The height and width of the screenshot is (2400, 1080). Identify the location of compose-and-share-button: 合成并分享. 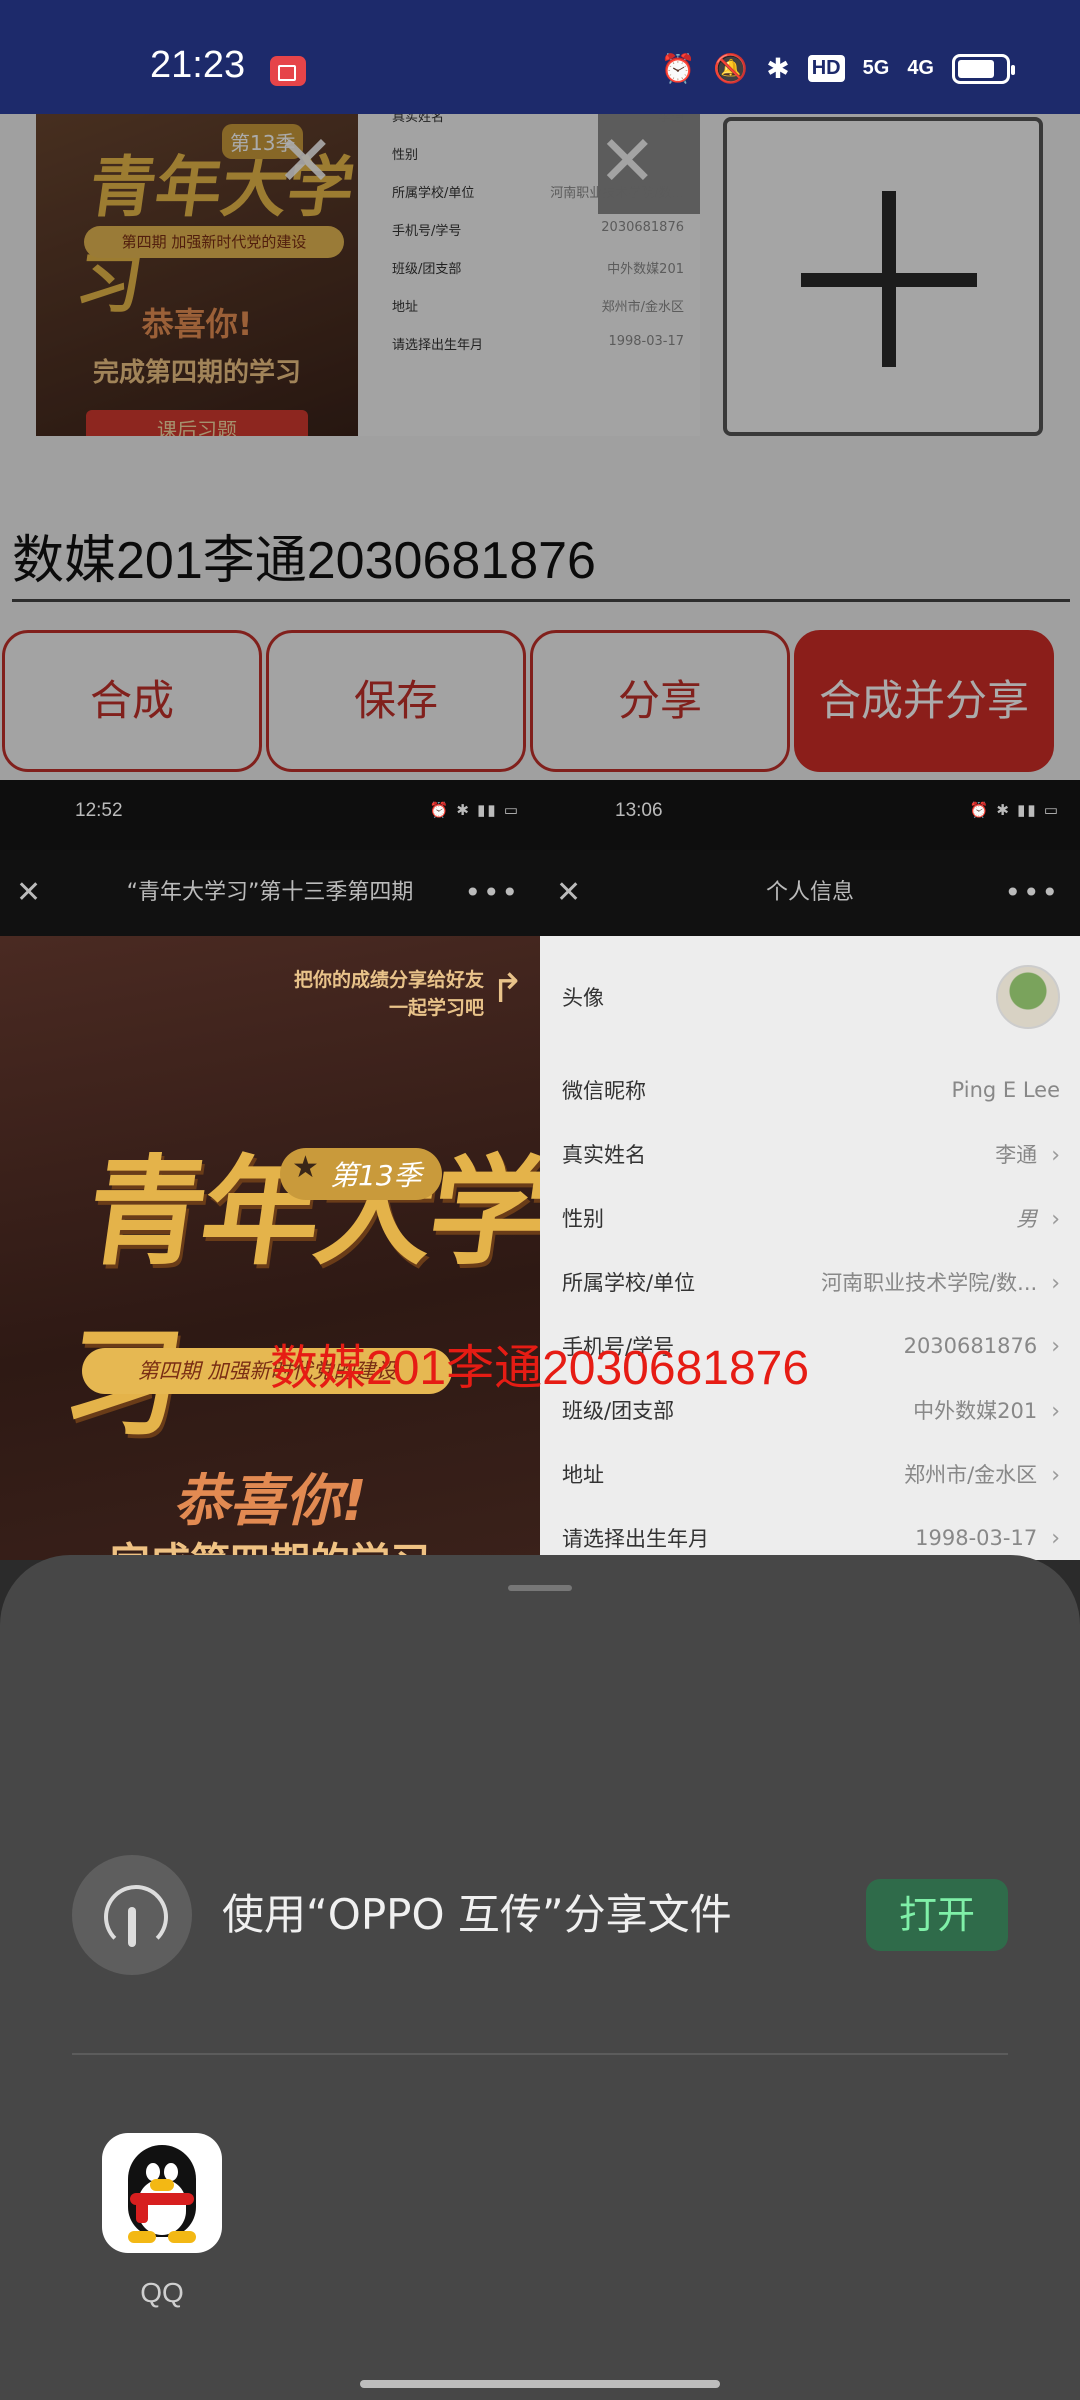
(924, 701).